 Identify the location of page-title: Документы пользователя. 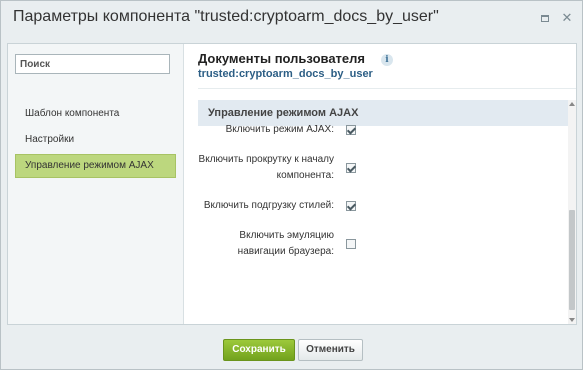
(281, 58).